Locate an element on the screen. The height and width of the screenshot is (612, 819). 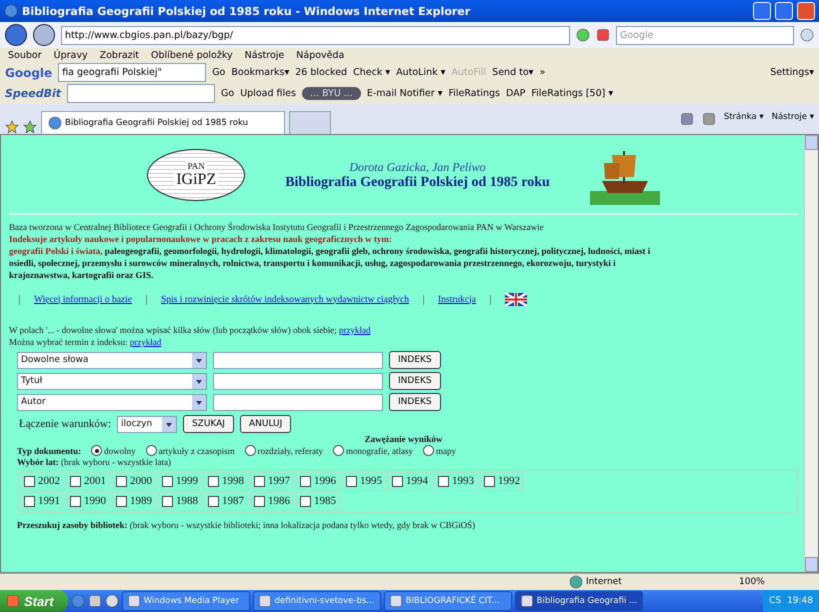
year-checkbox: 1995 is located at coordinates (364, 481).